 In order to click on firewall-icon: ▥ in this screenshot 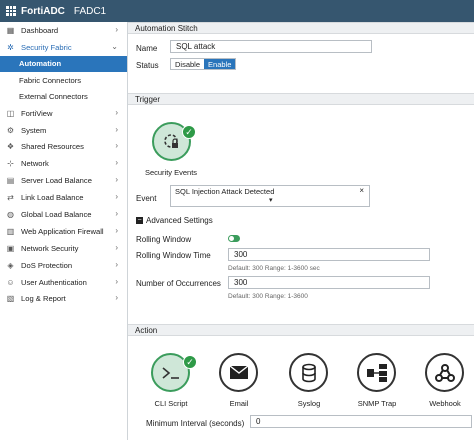, I will do `click(10, 231)`.